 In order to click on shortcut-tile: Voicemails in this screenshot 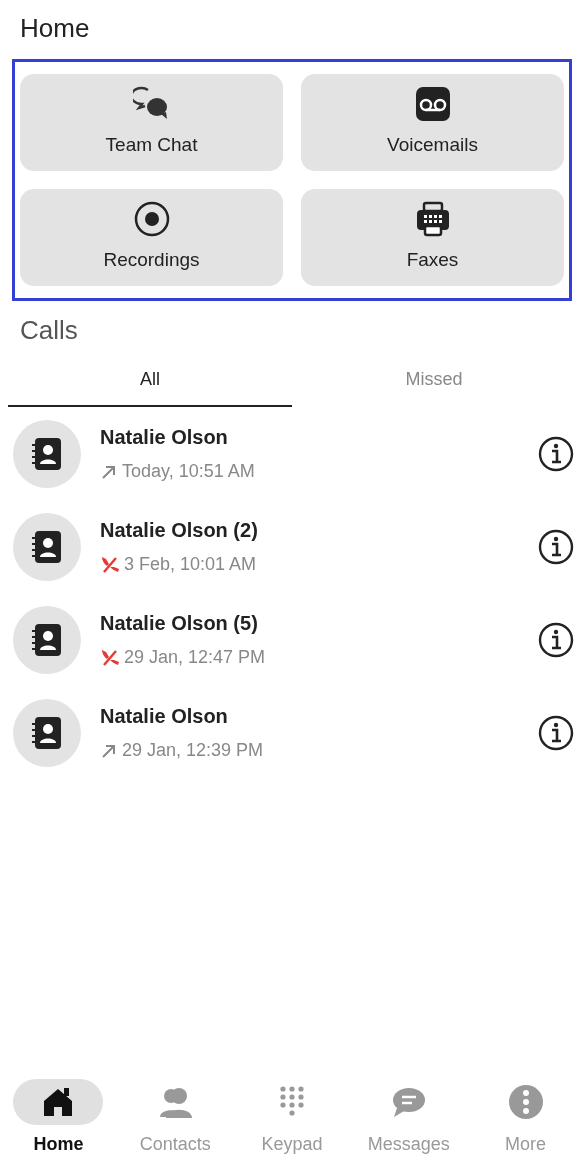, I will do `click(432, 122)`.